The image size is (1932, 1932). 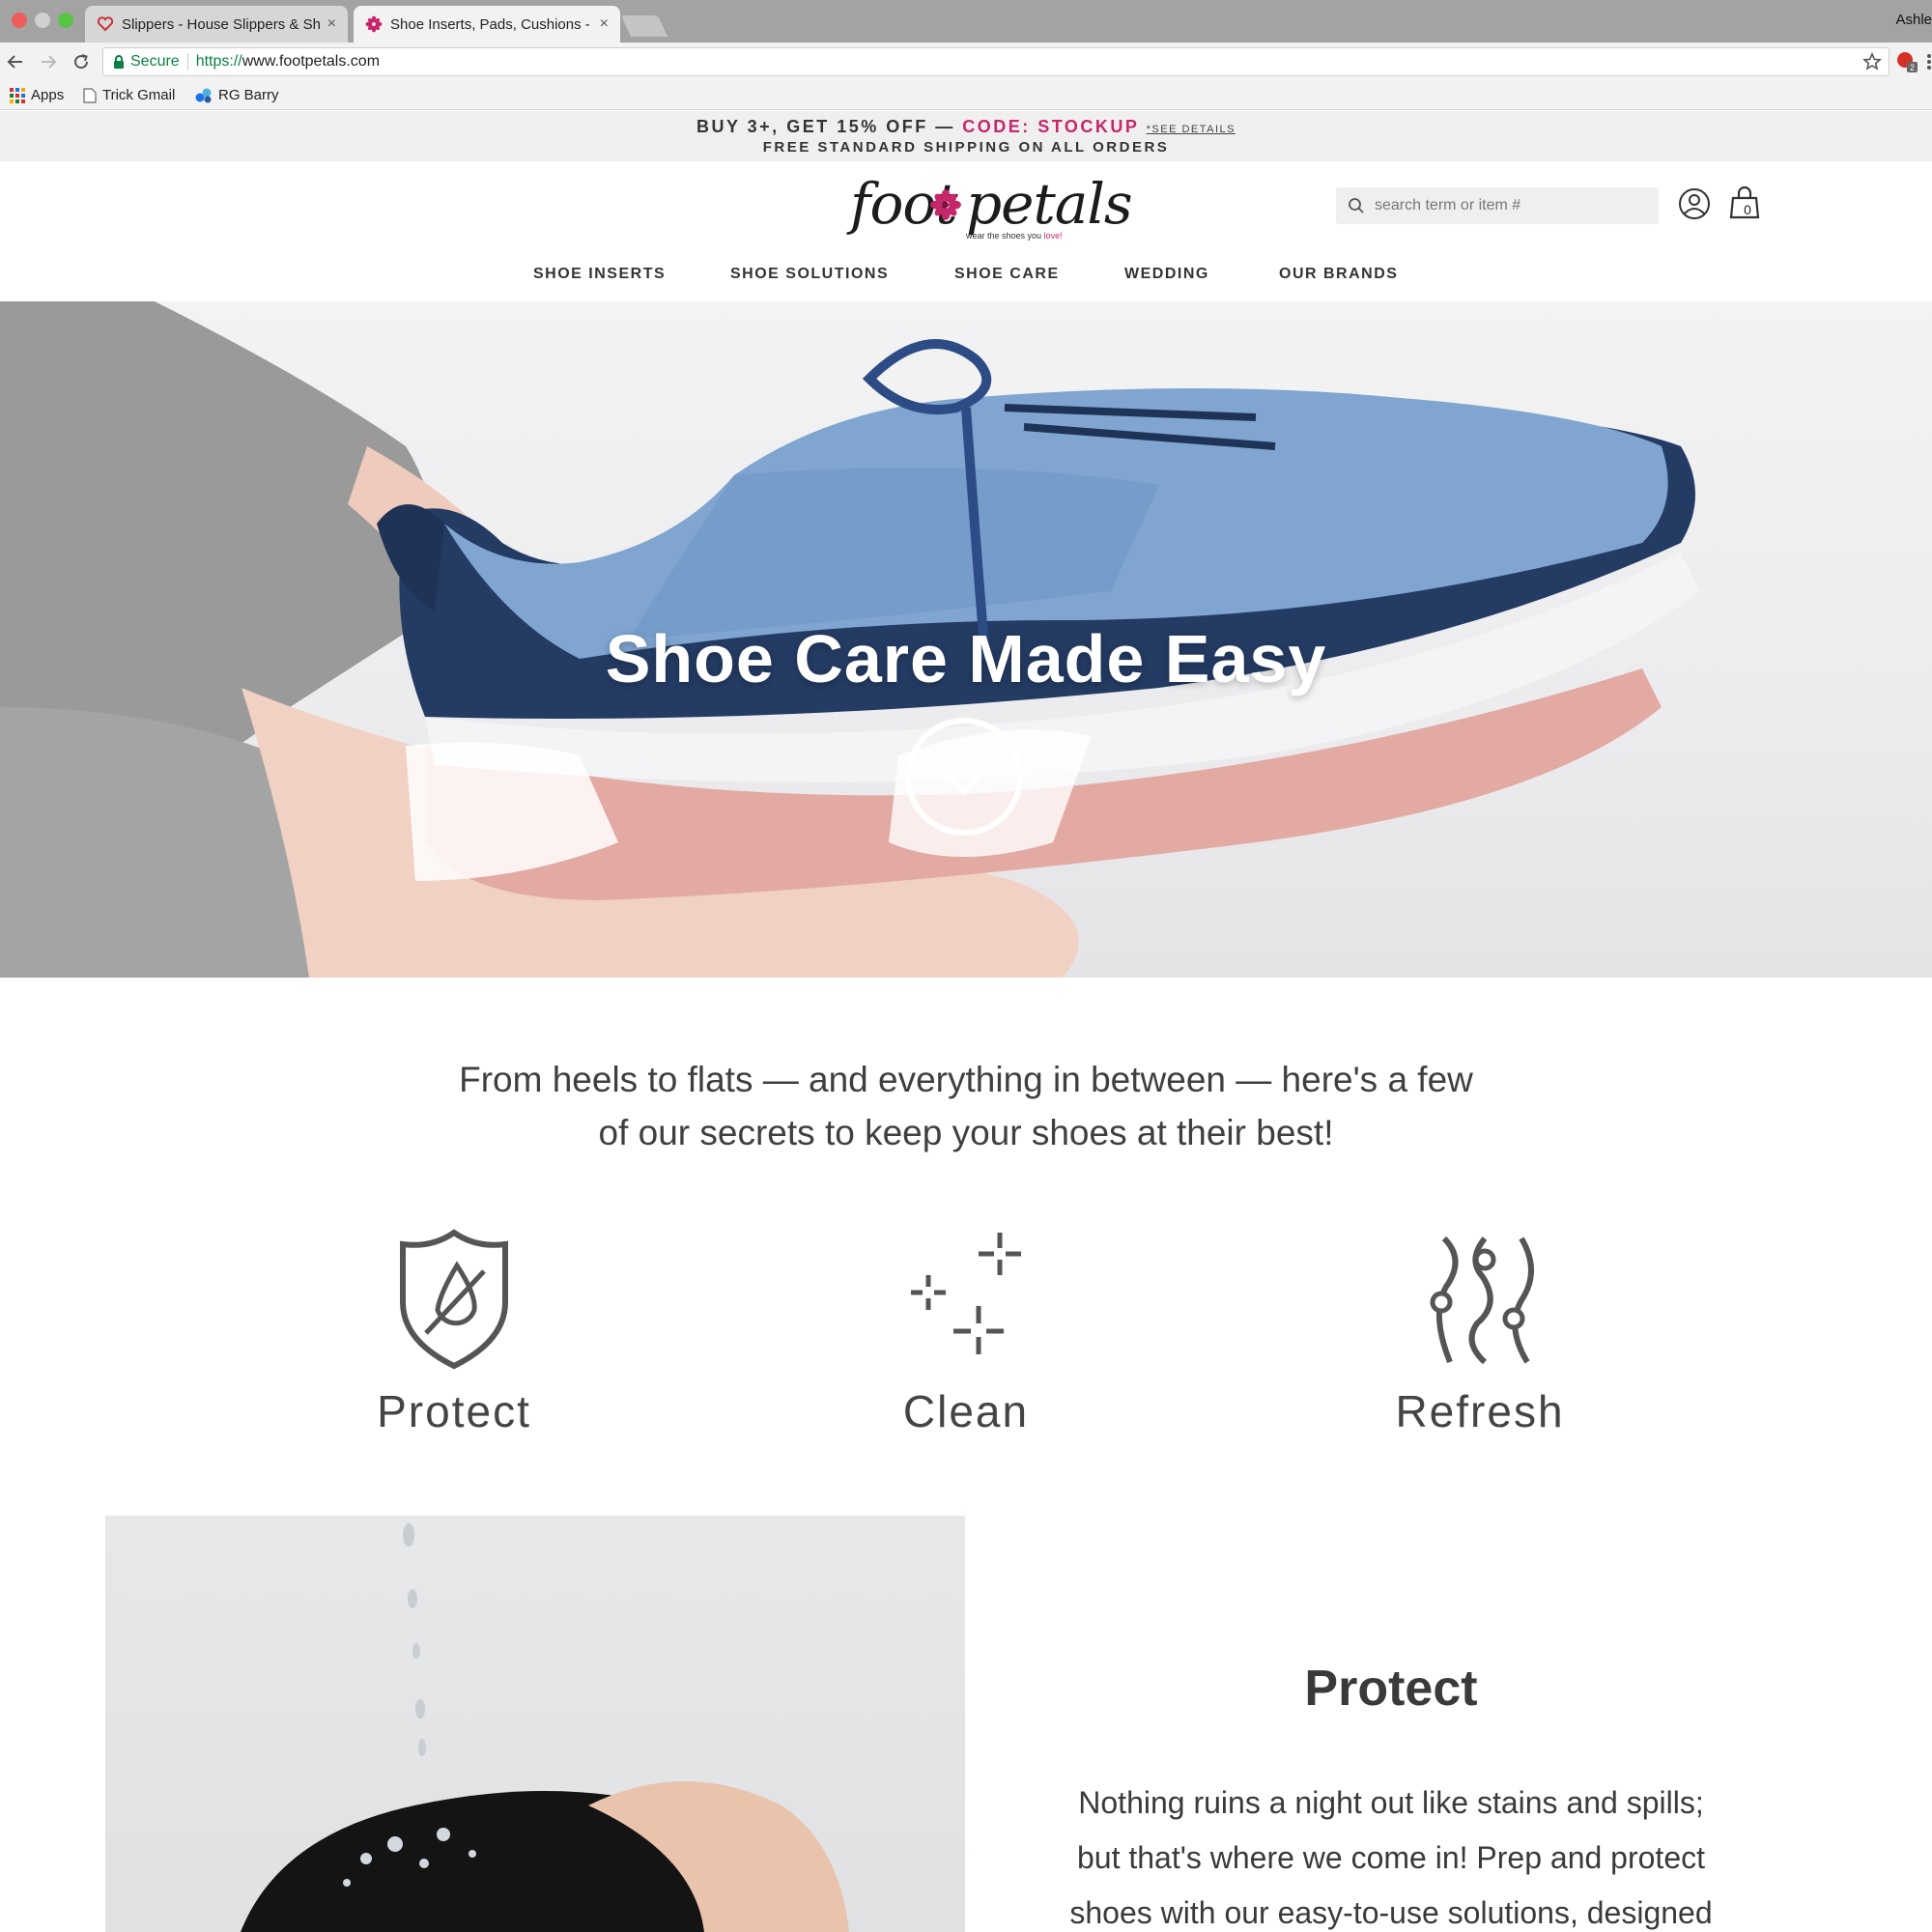 I want to click on forward-button, so click(x=48, y=61).